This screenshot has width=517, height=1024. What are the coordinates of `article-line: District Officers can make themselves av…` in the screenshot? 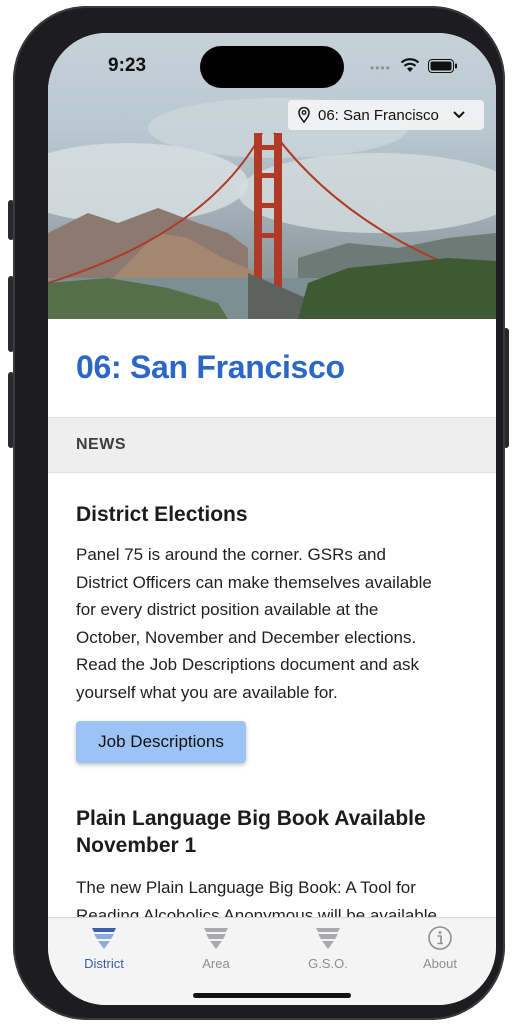 It's located at (254, 582).